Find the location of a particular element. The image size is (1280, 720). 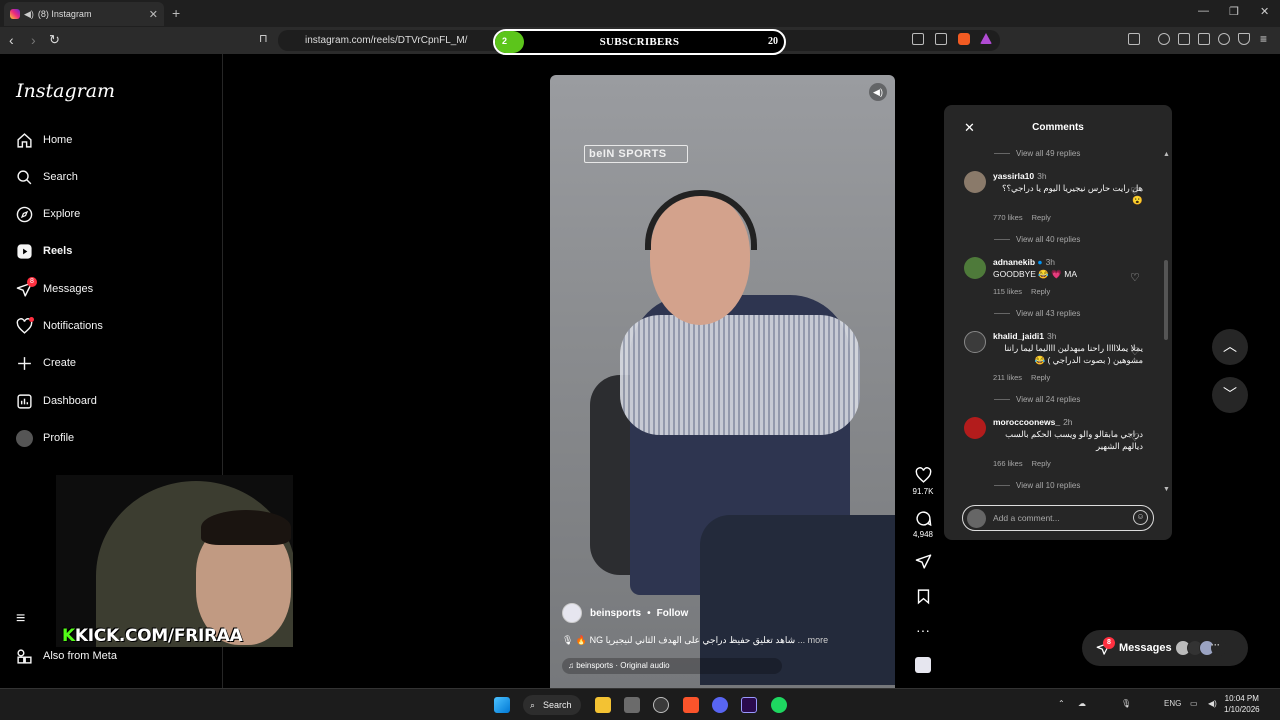

comment-username: yassirla10 is located at coordinates (1013, 176).